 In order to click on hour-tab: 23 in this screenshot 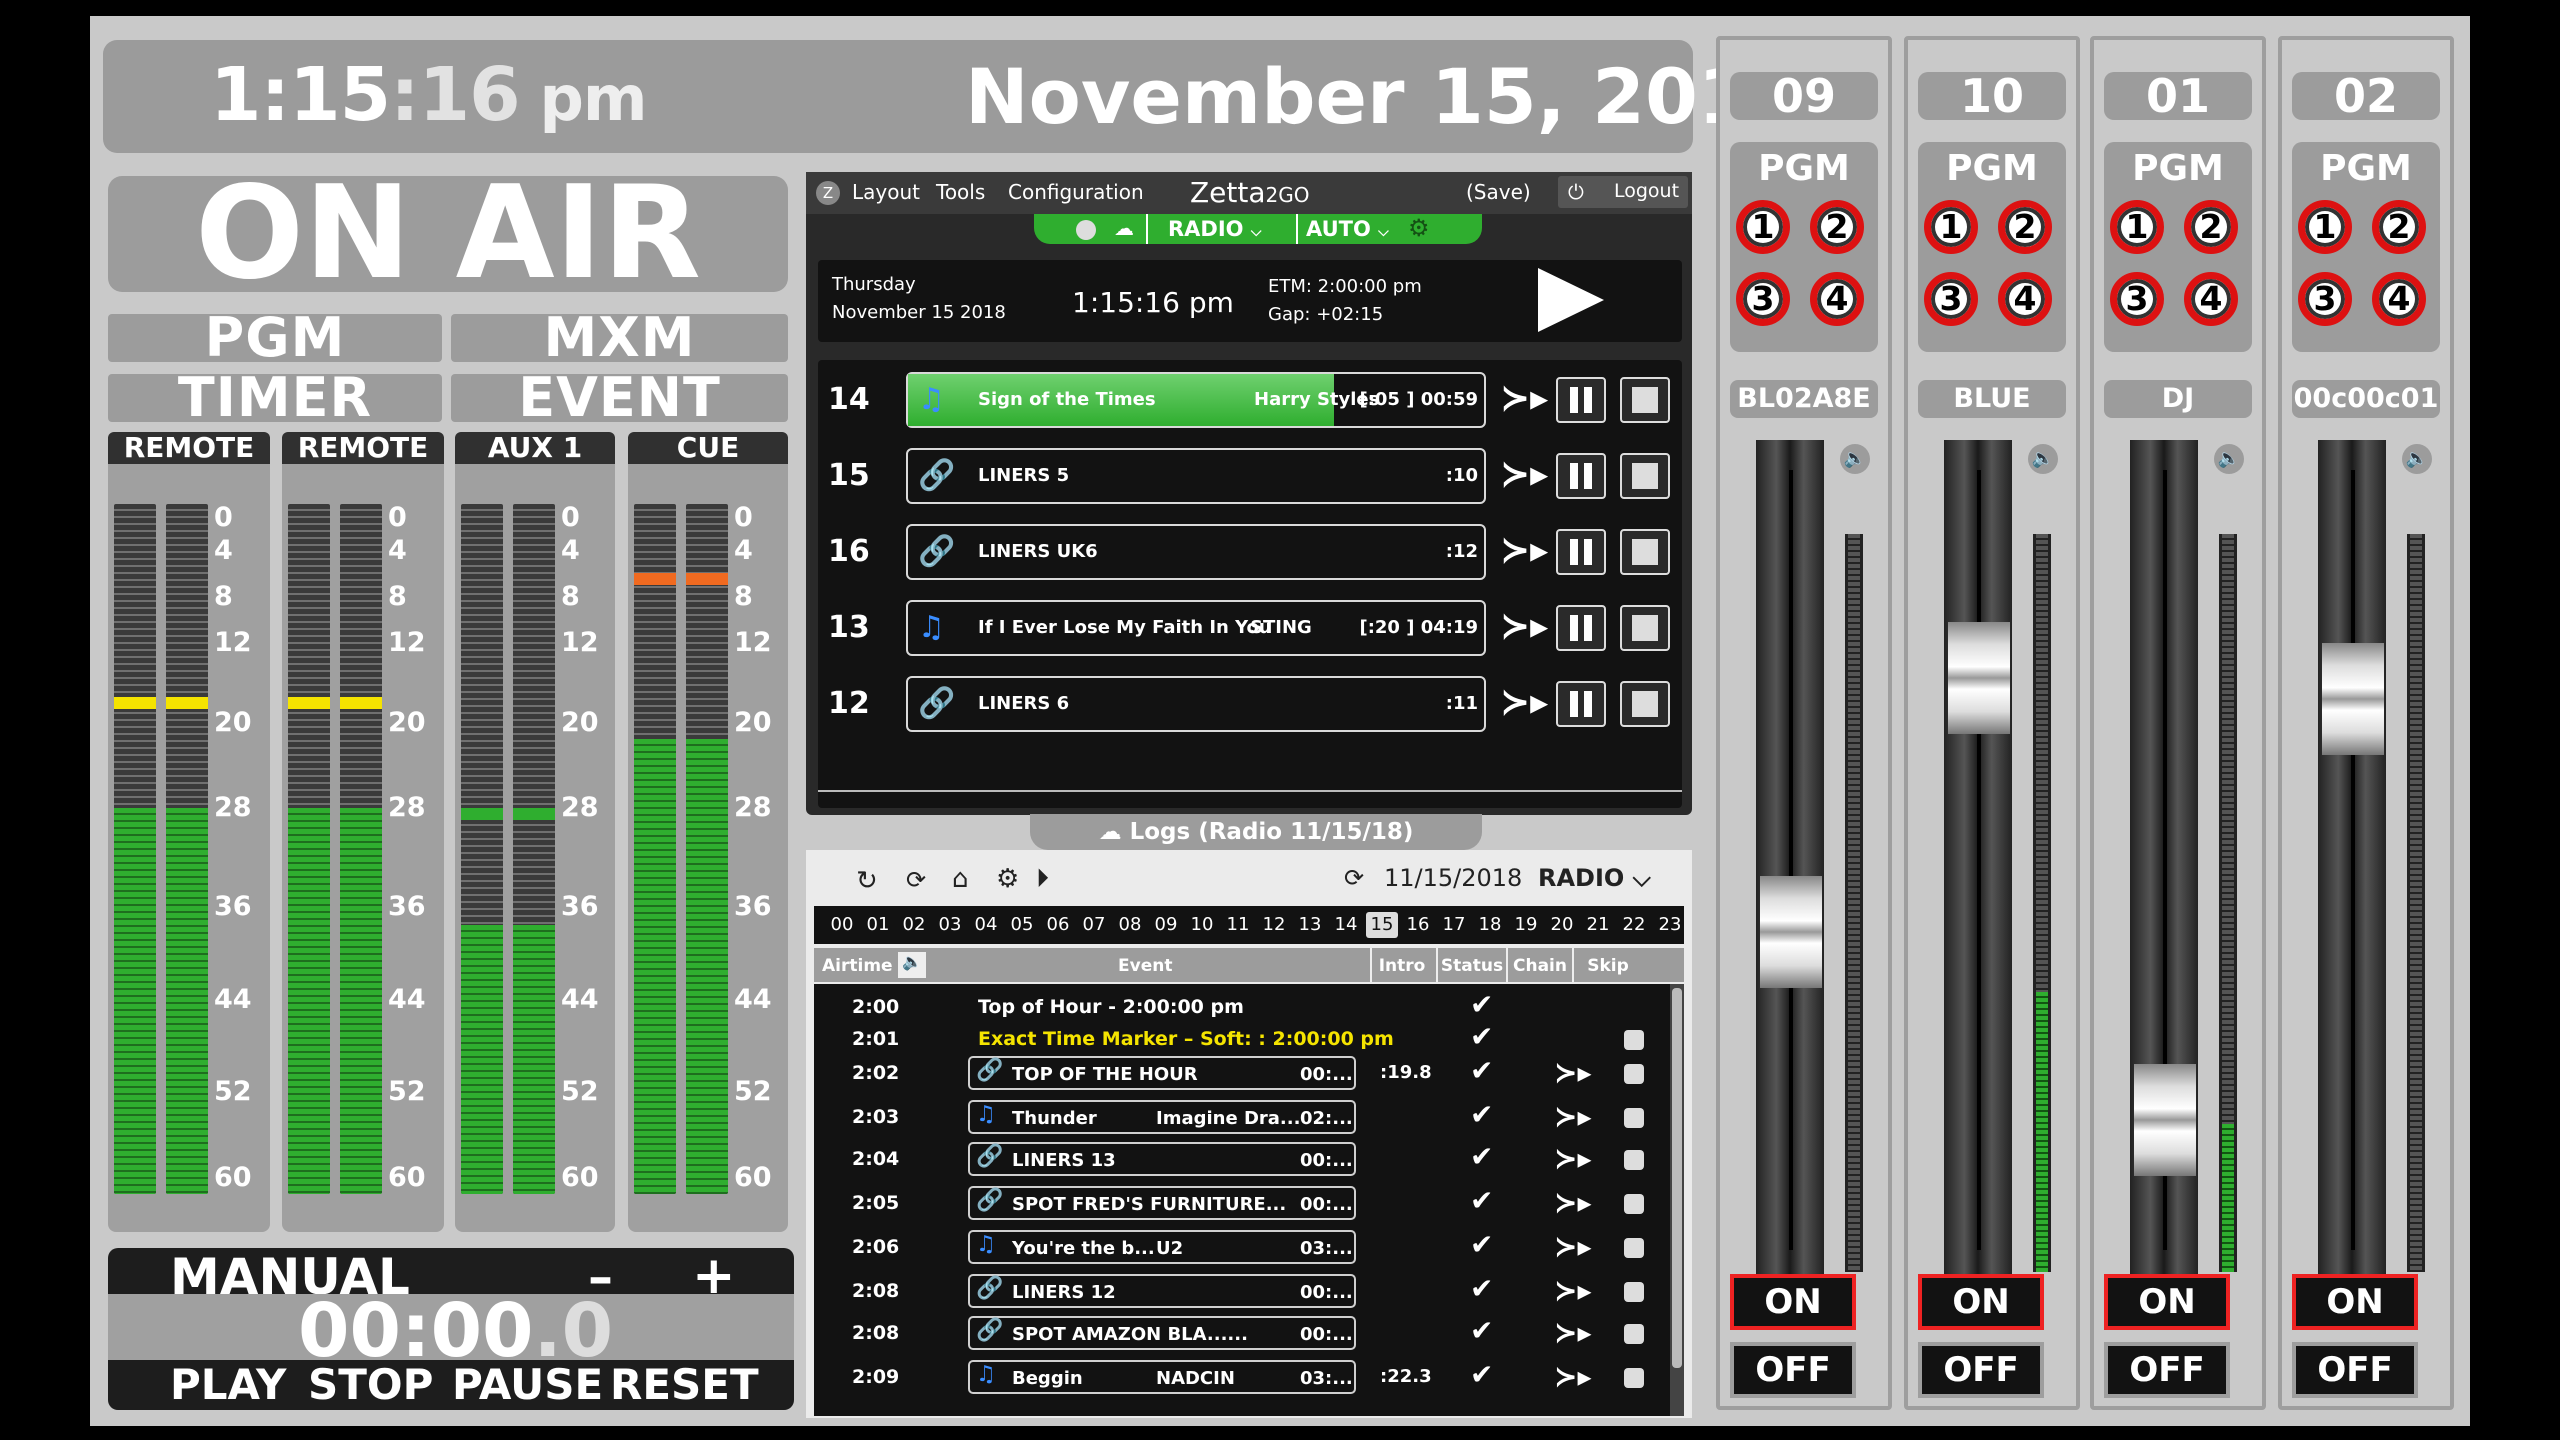, I will do `click(1670, 925)`.